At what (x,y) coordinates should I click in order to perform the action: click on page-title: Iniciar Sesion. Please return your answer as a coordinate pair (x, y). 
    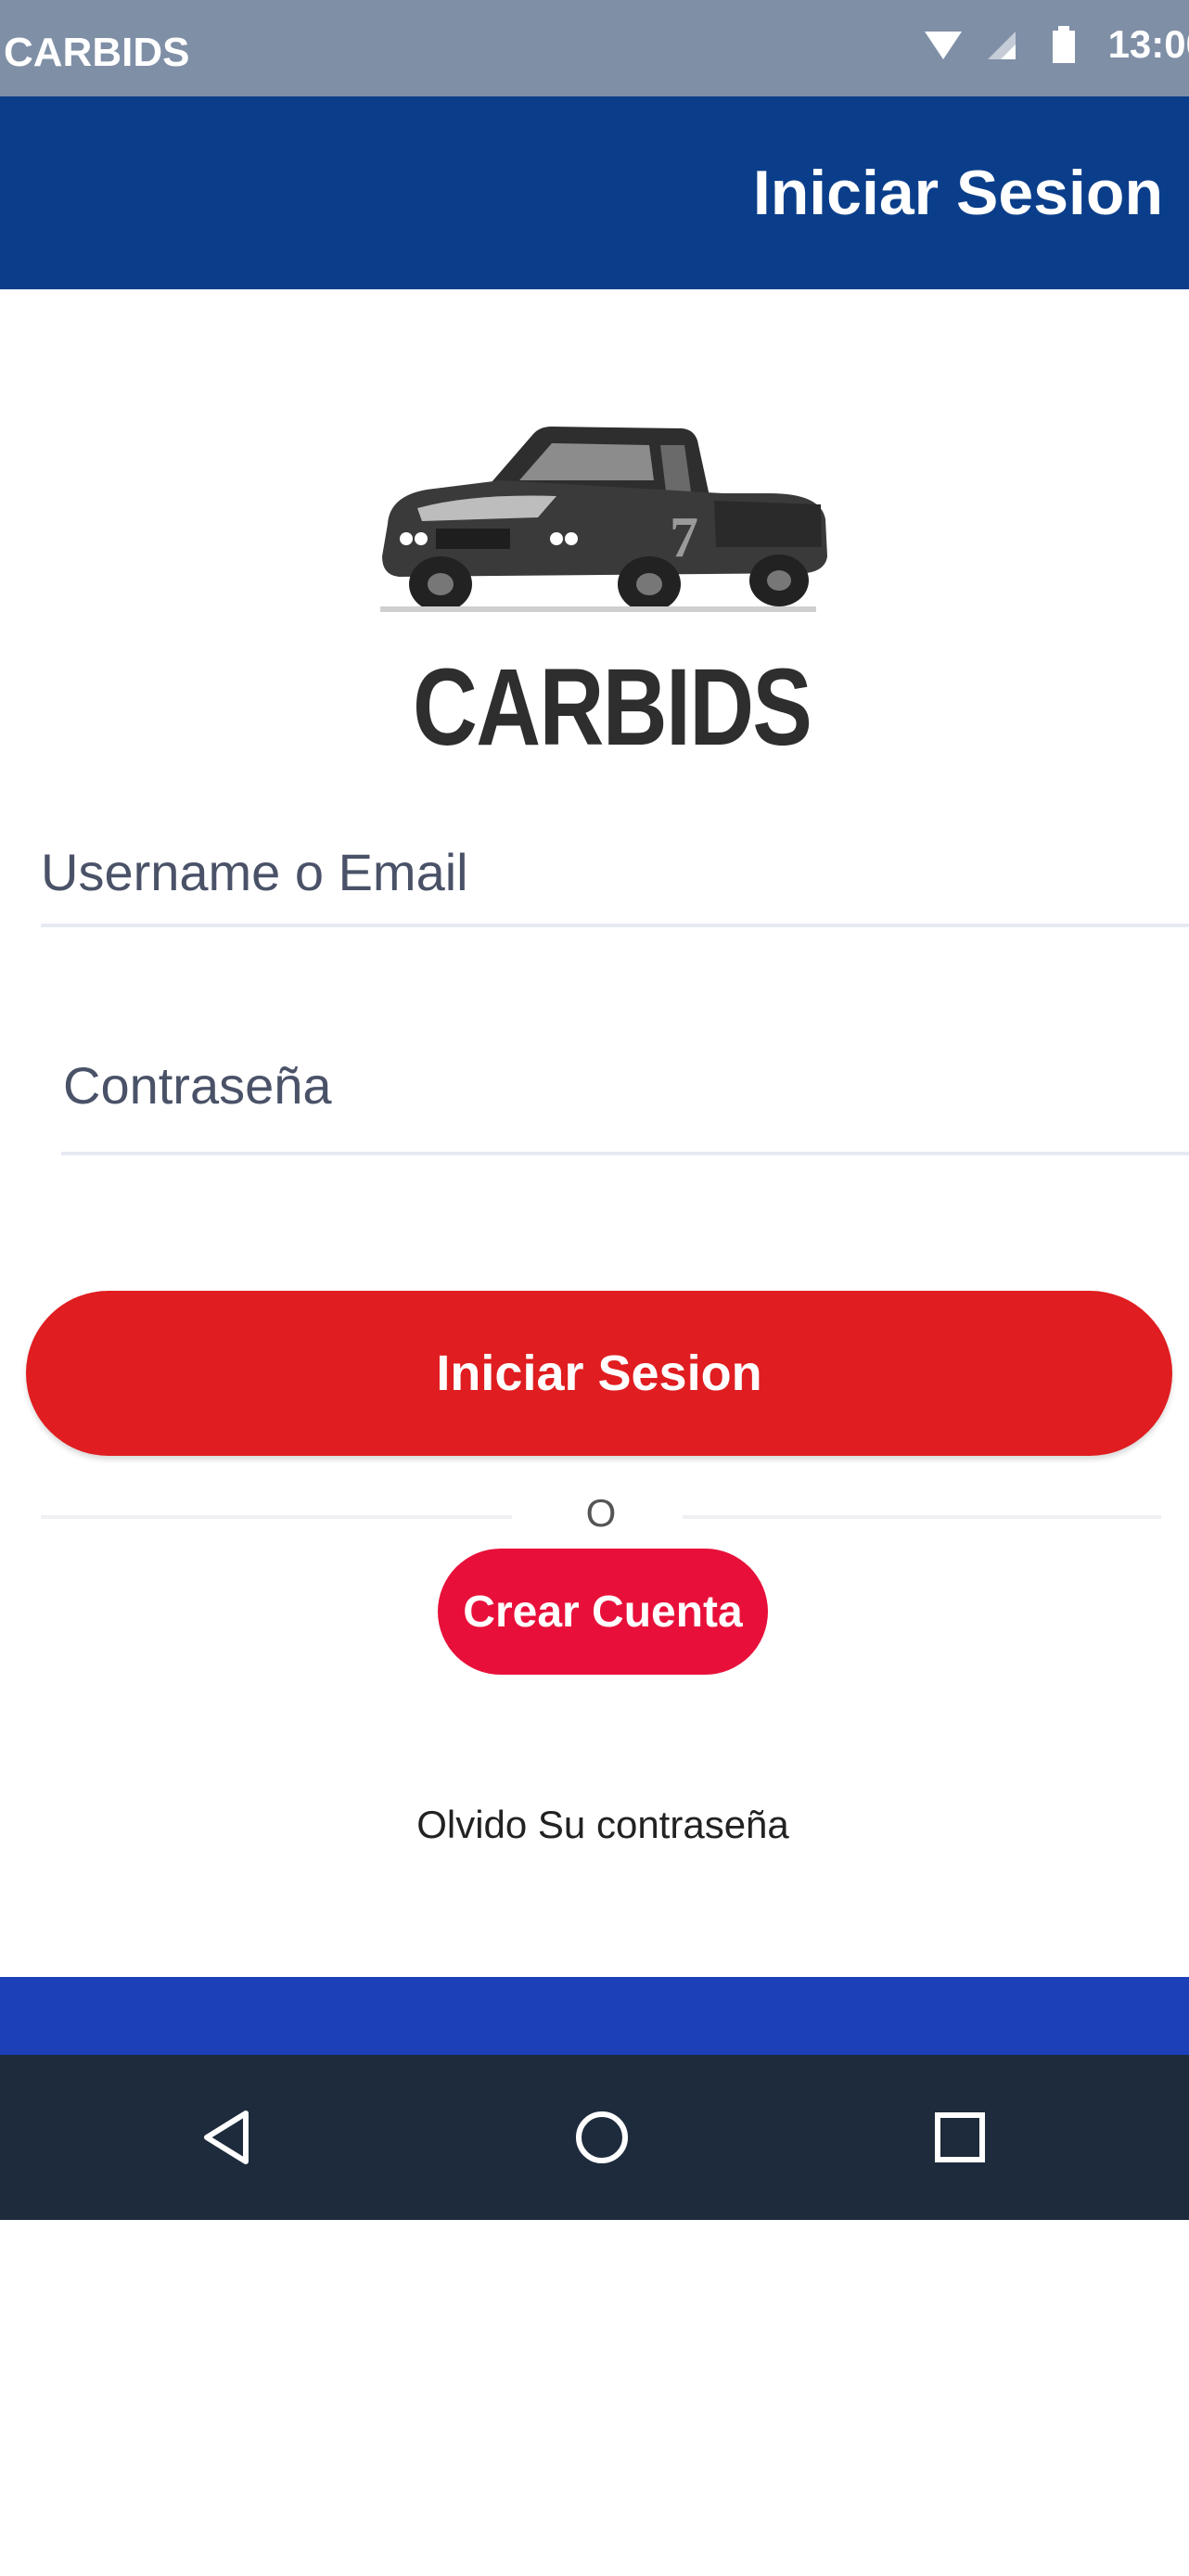
    Looking at the image, I should click on (957, 193).